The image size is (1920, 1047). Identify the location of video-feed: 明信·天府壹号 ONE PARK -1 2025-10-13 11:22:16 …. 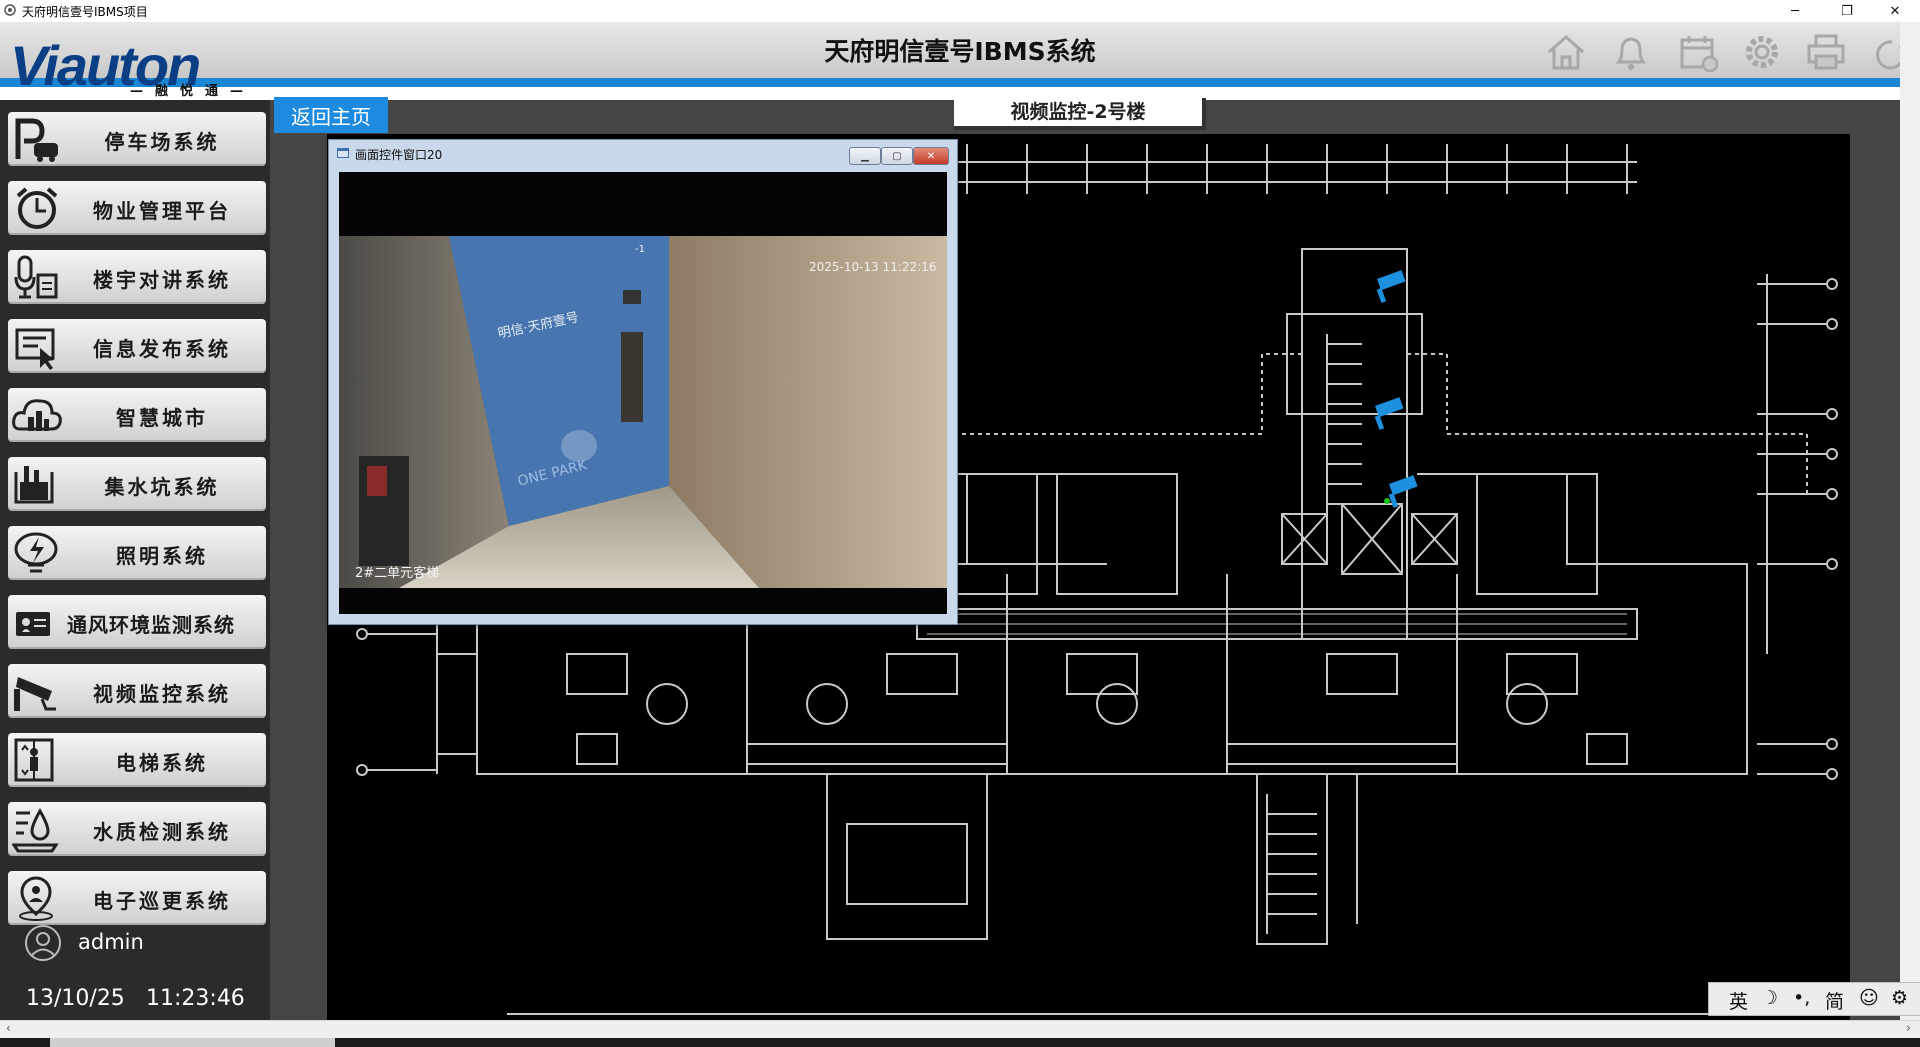
(643, 393).